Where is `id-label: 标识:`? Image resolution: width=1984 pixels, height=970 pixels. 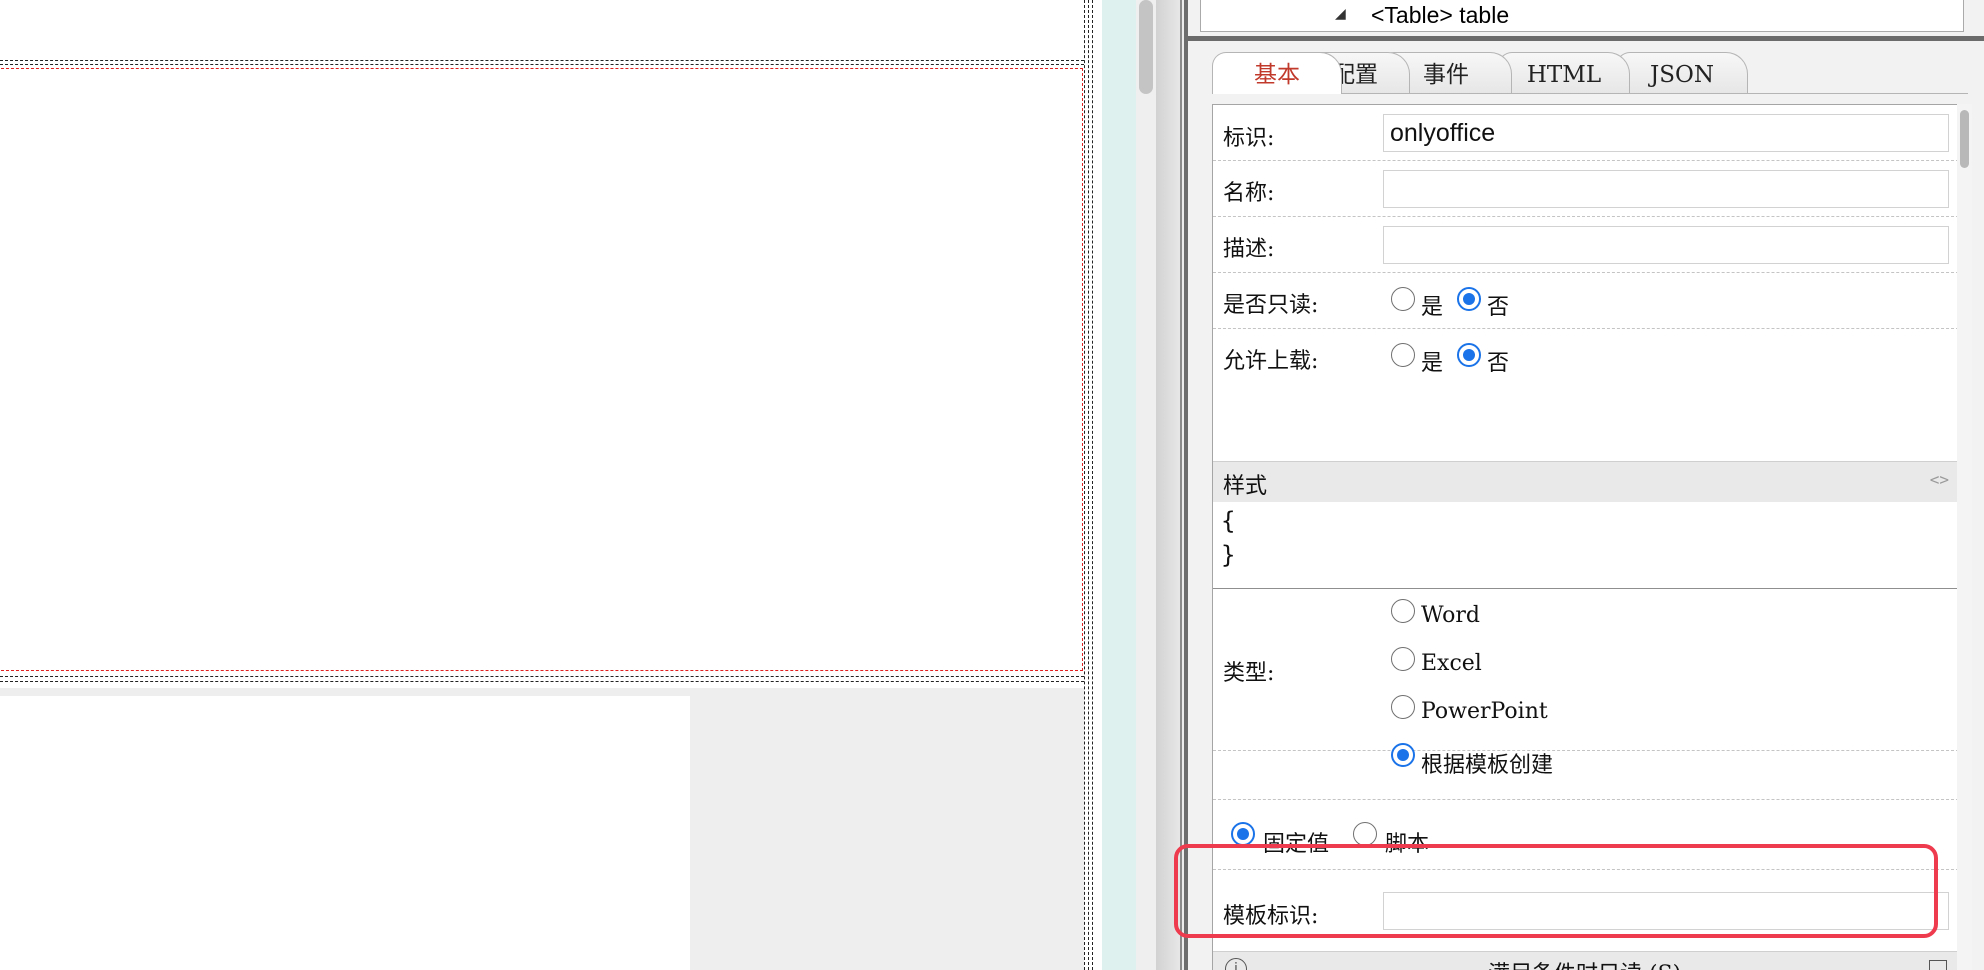 id-label: 标识: is located at coordinates (1249, 138).